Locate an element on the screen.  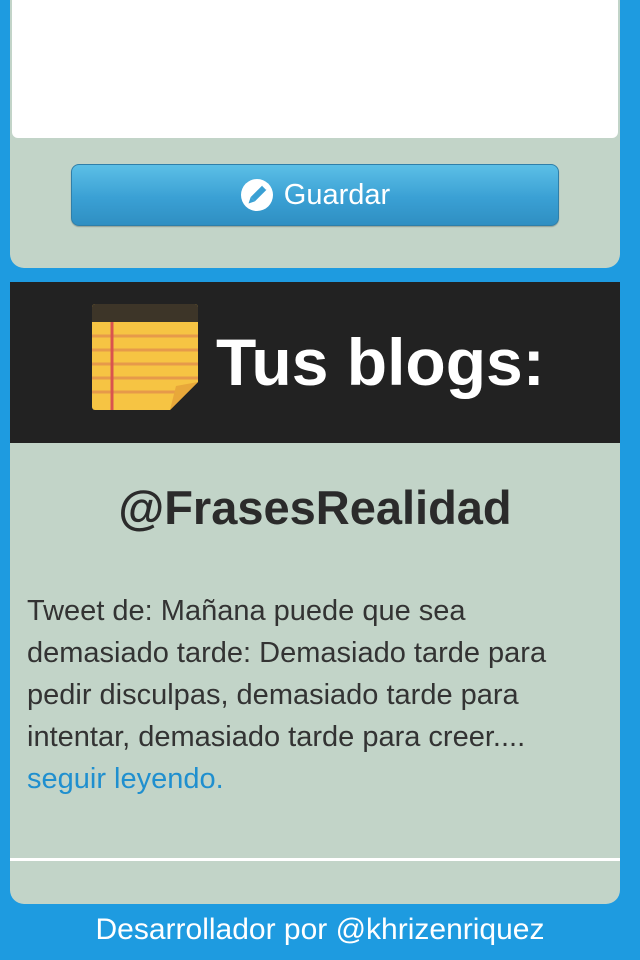
pencil-icon is located at coordinates (256, 195).